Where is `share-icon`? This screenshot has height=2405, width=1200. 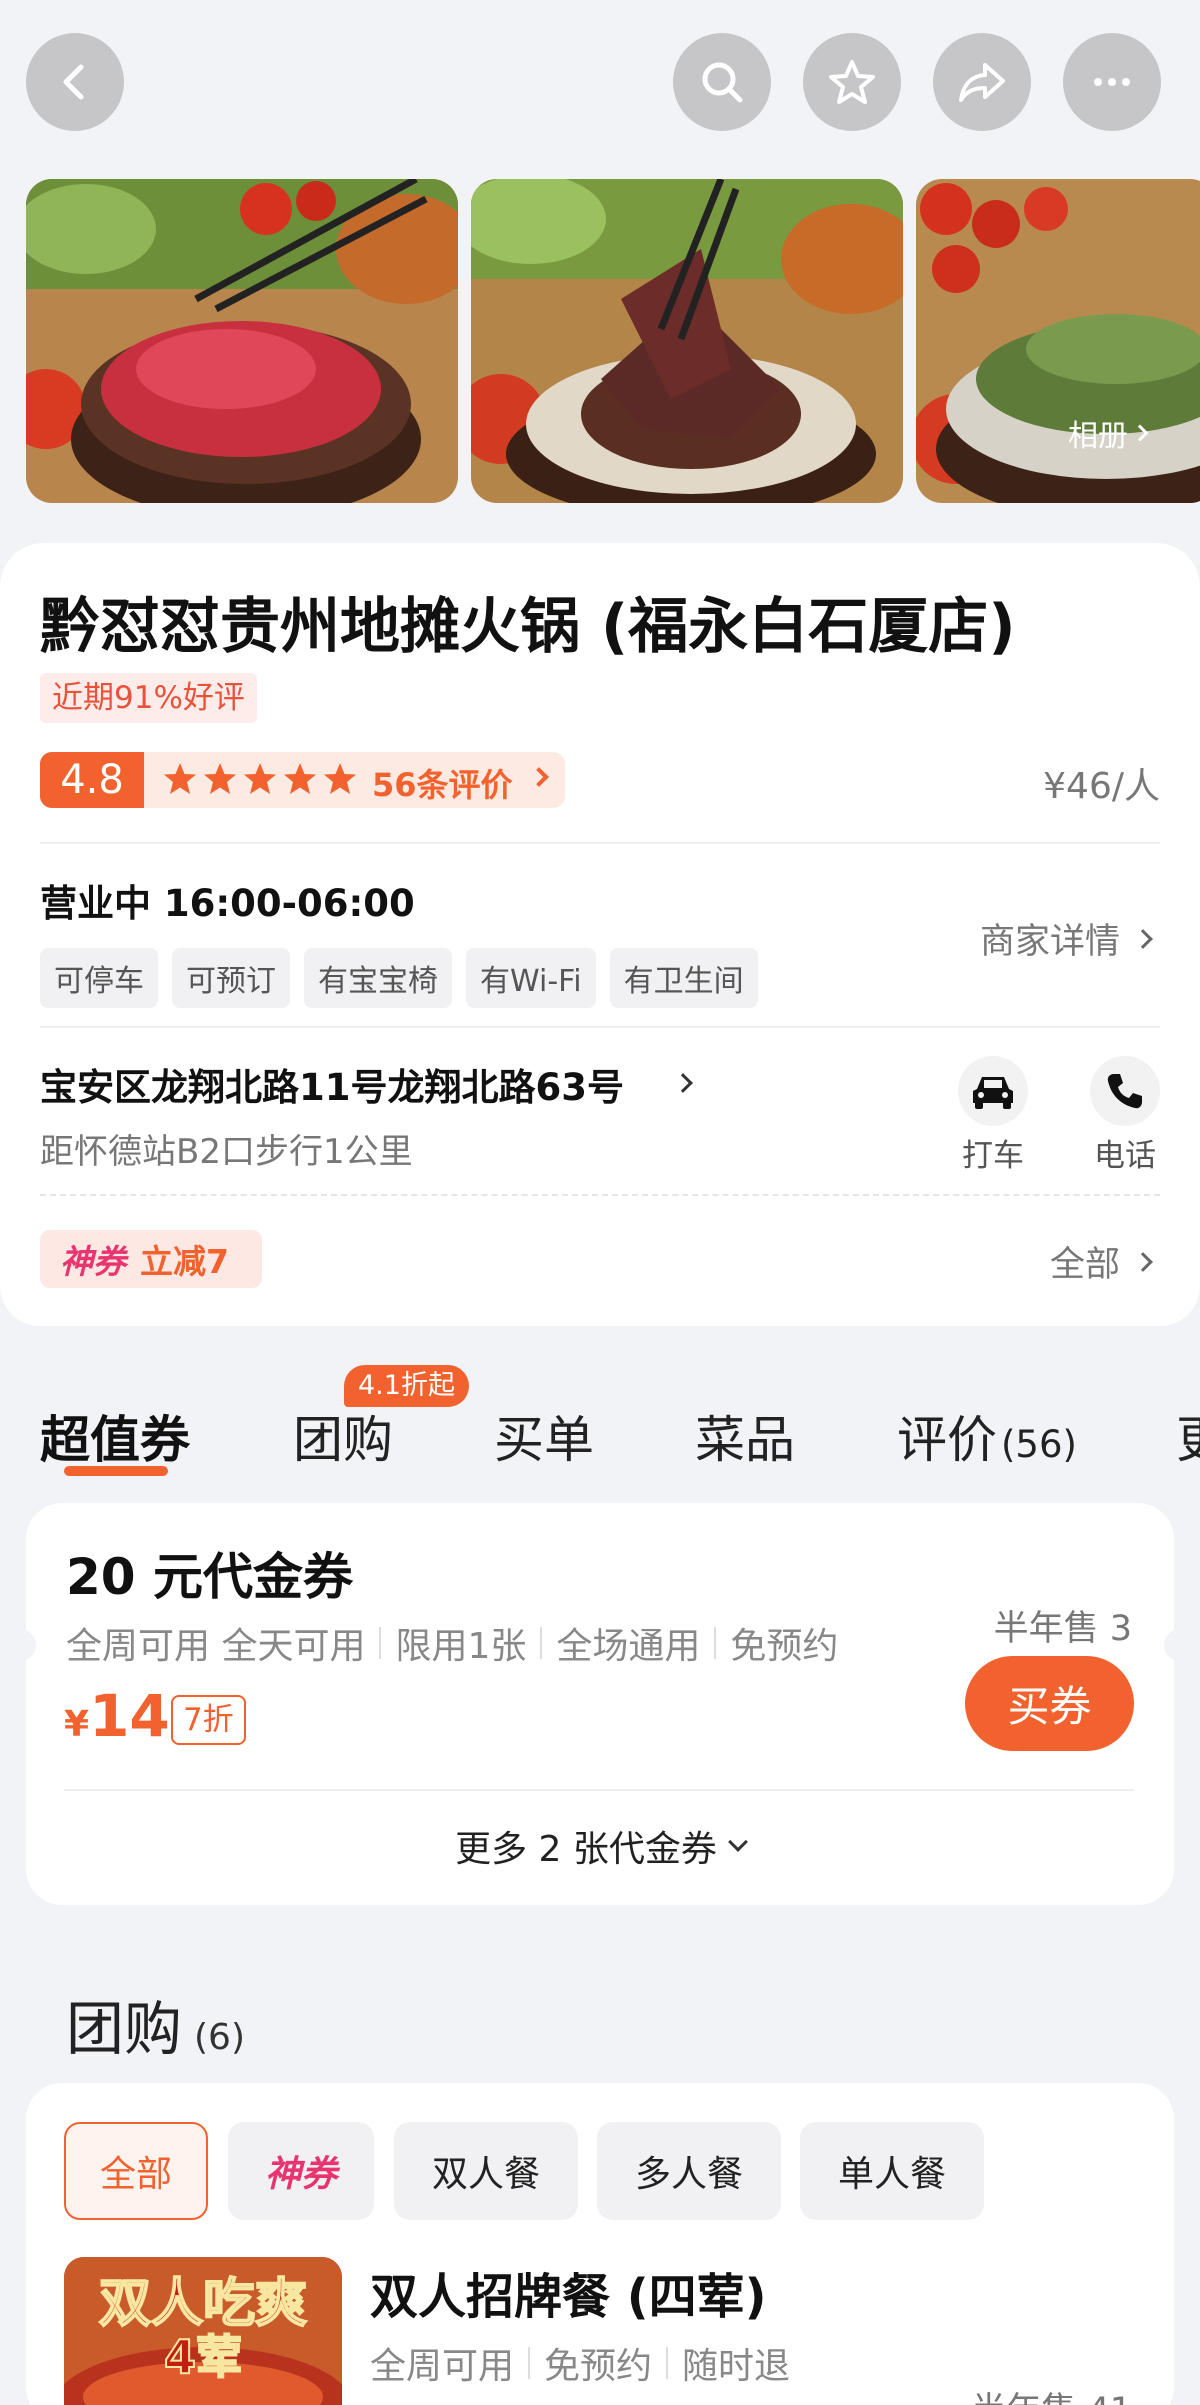 share-icon is located at coordinates (982, 82).